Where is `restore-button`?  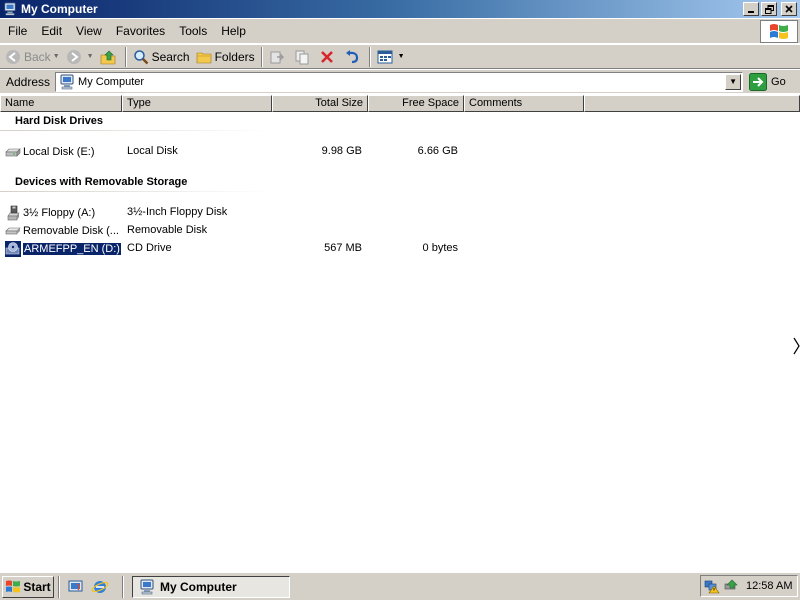
restore-button is located at coordinates (769, 9).